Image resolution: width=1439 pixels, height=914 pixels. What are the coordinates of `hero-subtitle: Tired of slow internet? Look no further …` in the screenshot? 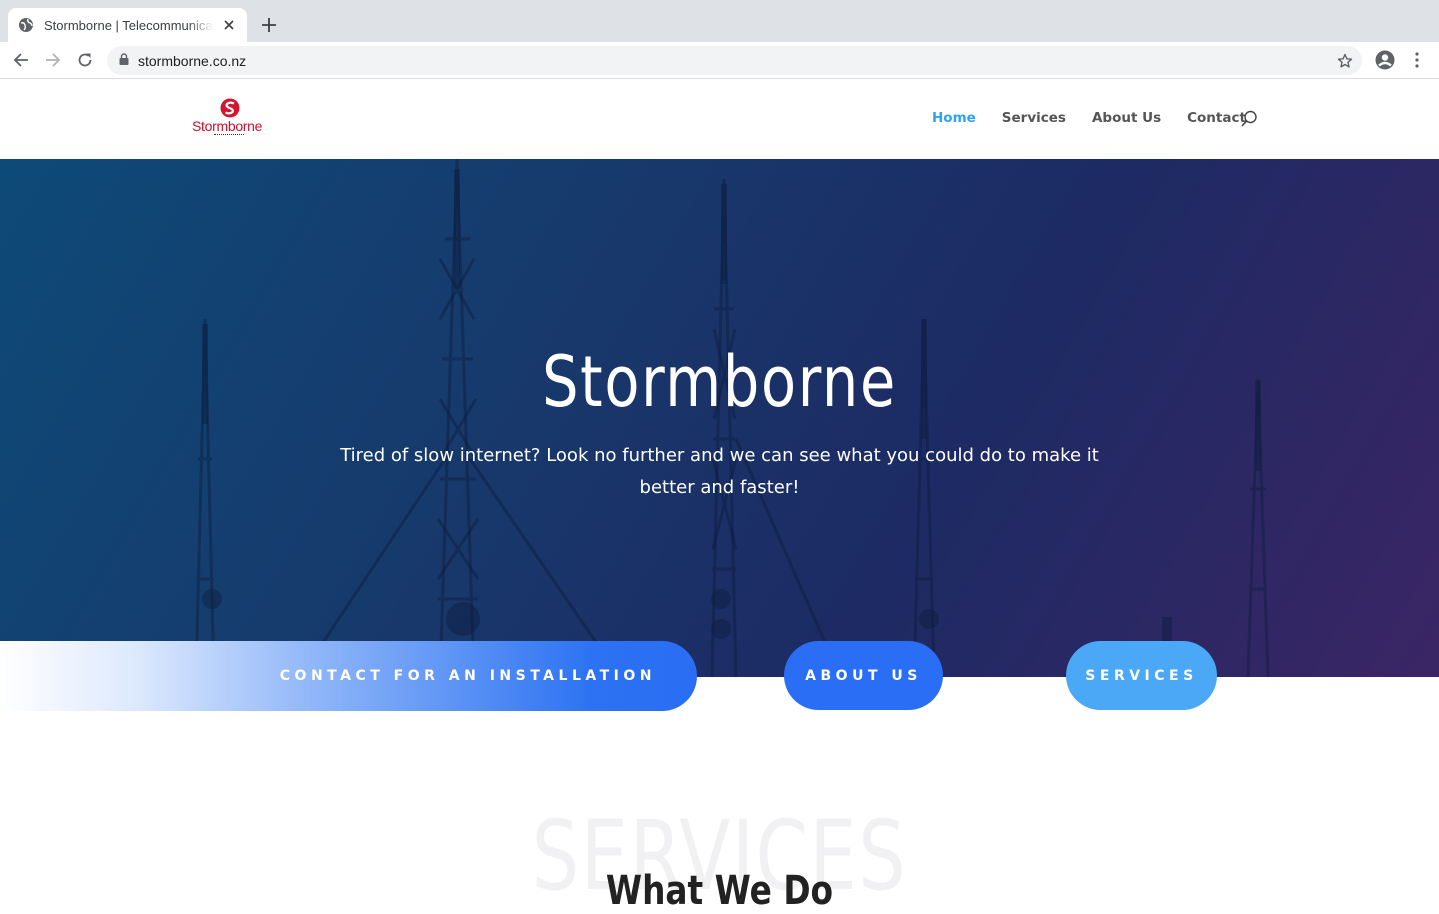 It's located at (719, 471).